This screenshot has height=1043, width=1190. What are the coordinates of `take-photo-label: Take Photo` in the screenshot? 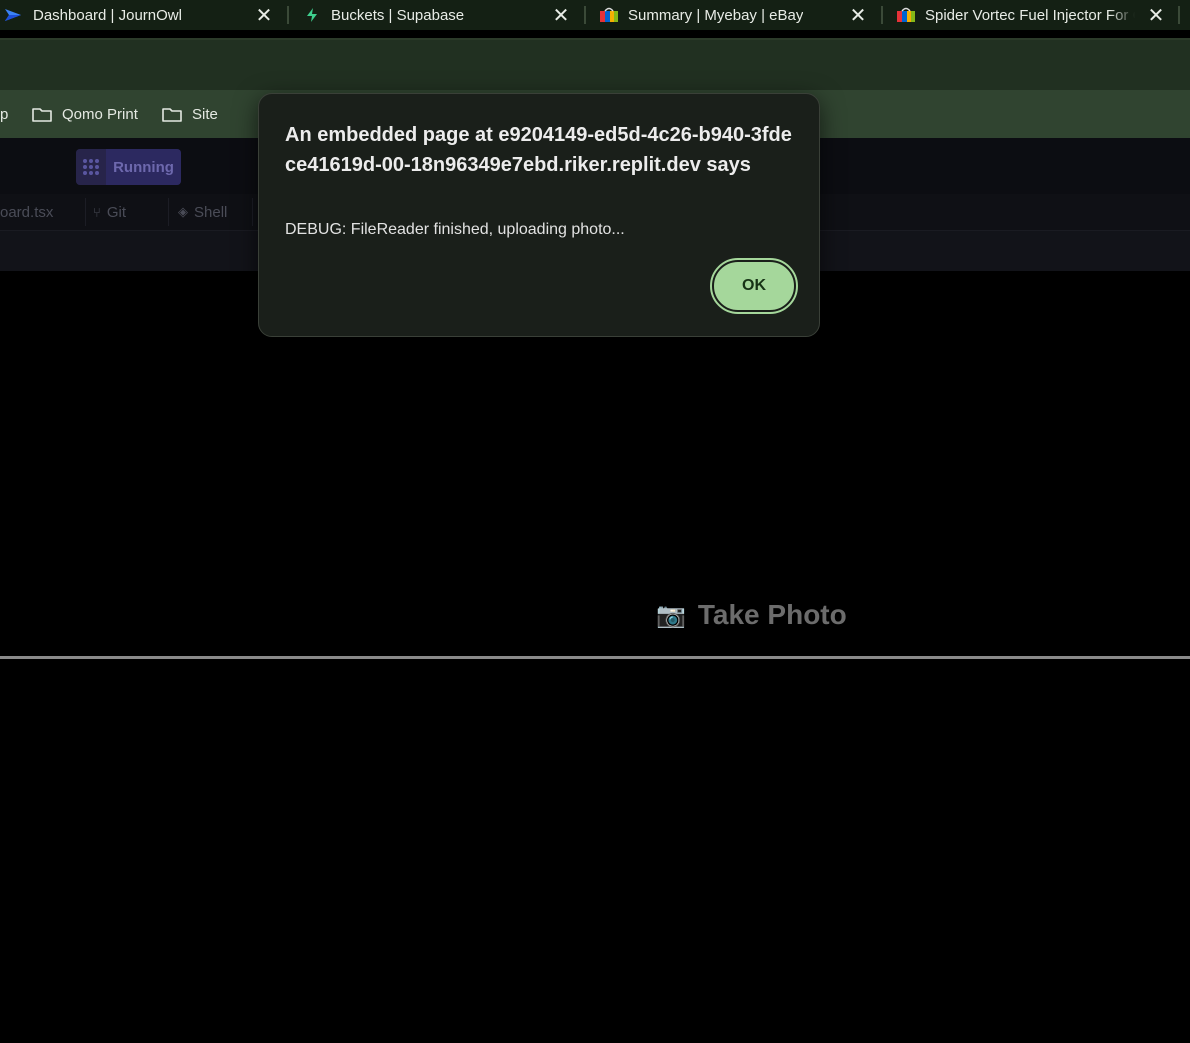 It's located at (772, 614).